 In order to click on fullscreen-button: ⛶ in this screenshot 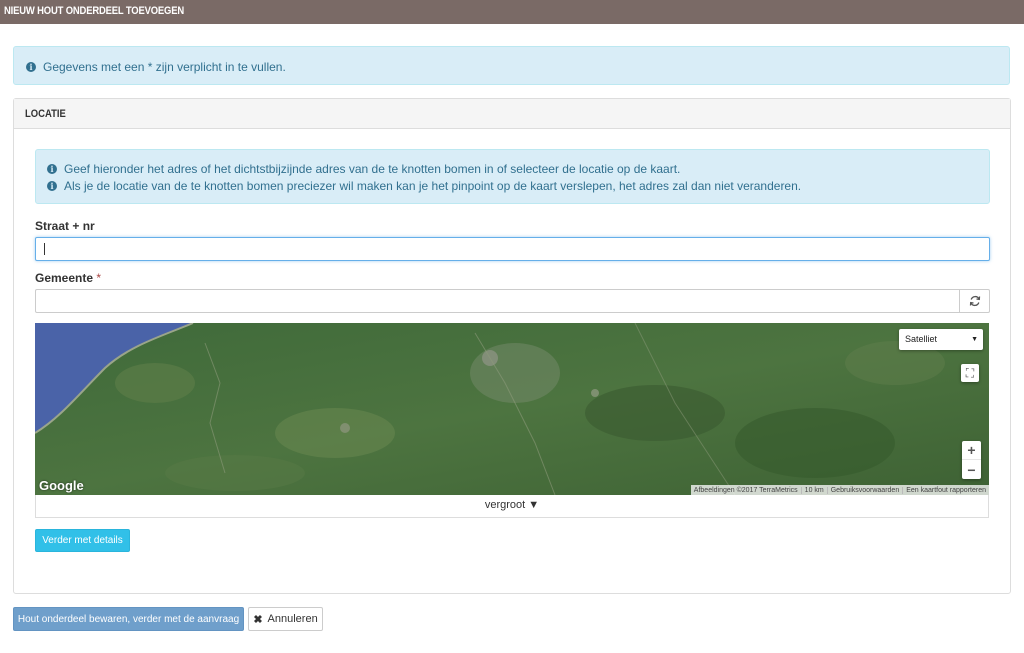, I will do `click(970, 373)`.